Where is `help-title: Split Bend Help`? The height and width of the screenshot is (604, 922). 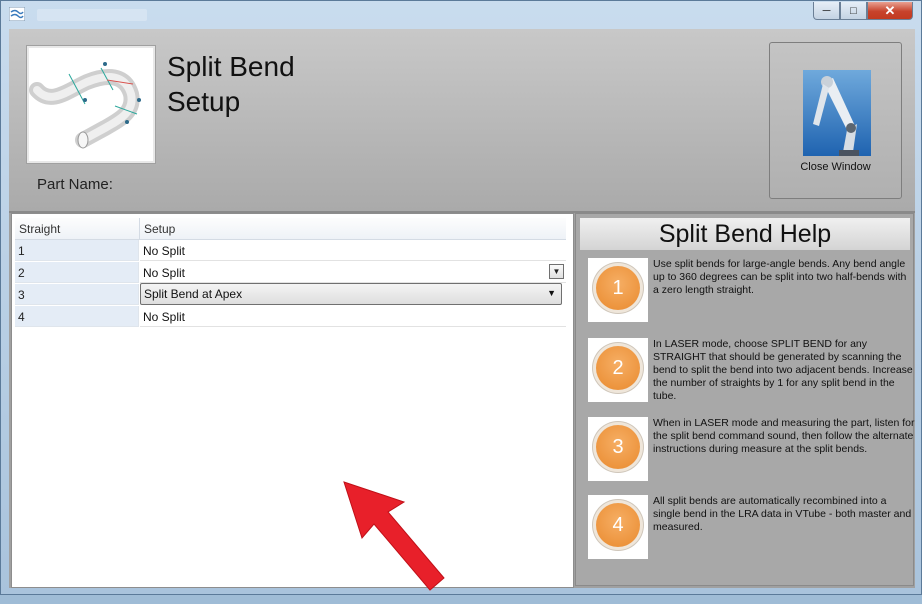 help-title: Split Bend Help is located at coordinates (745, 234).